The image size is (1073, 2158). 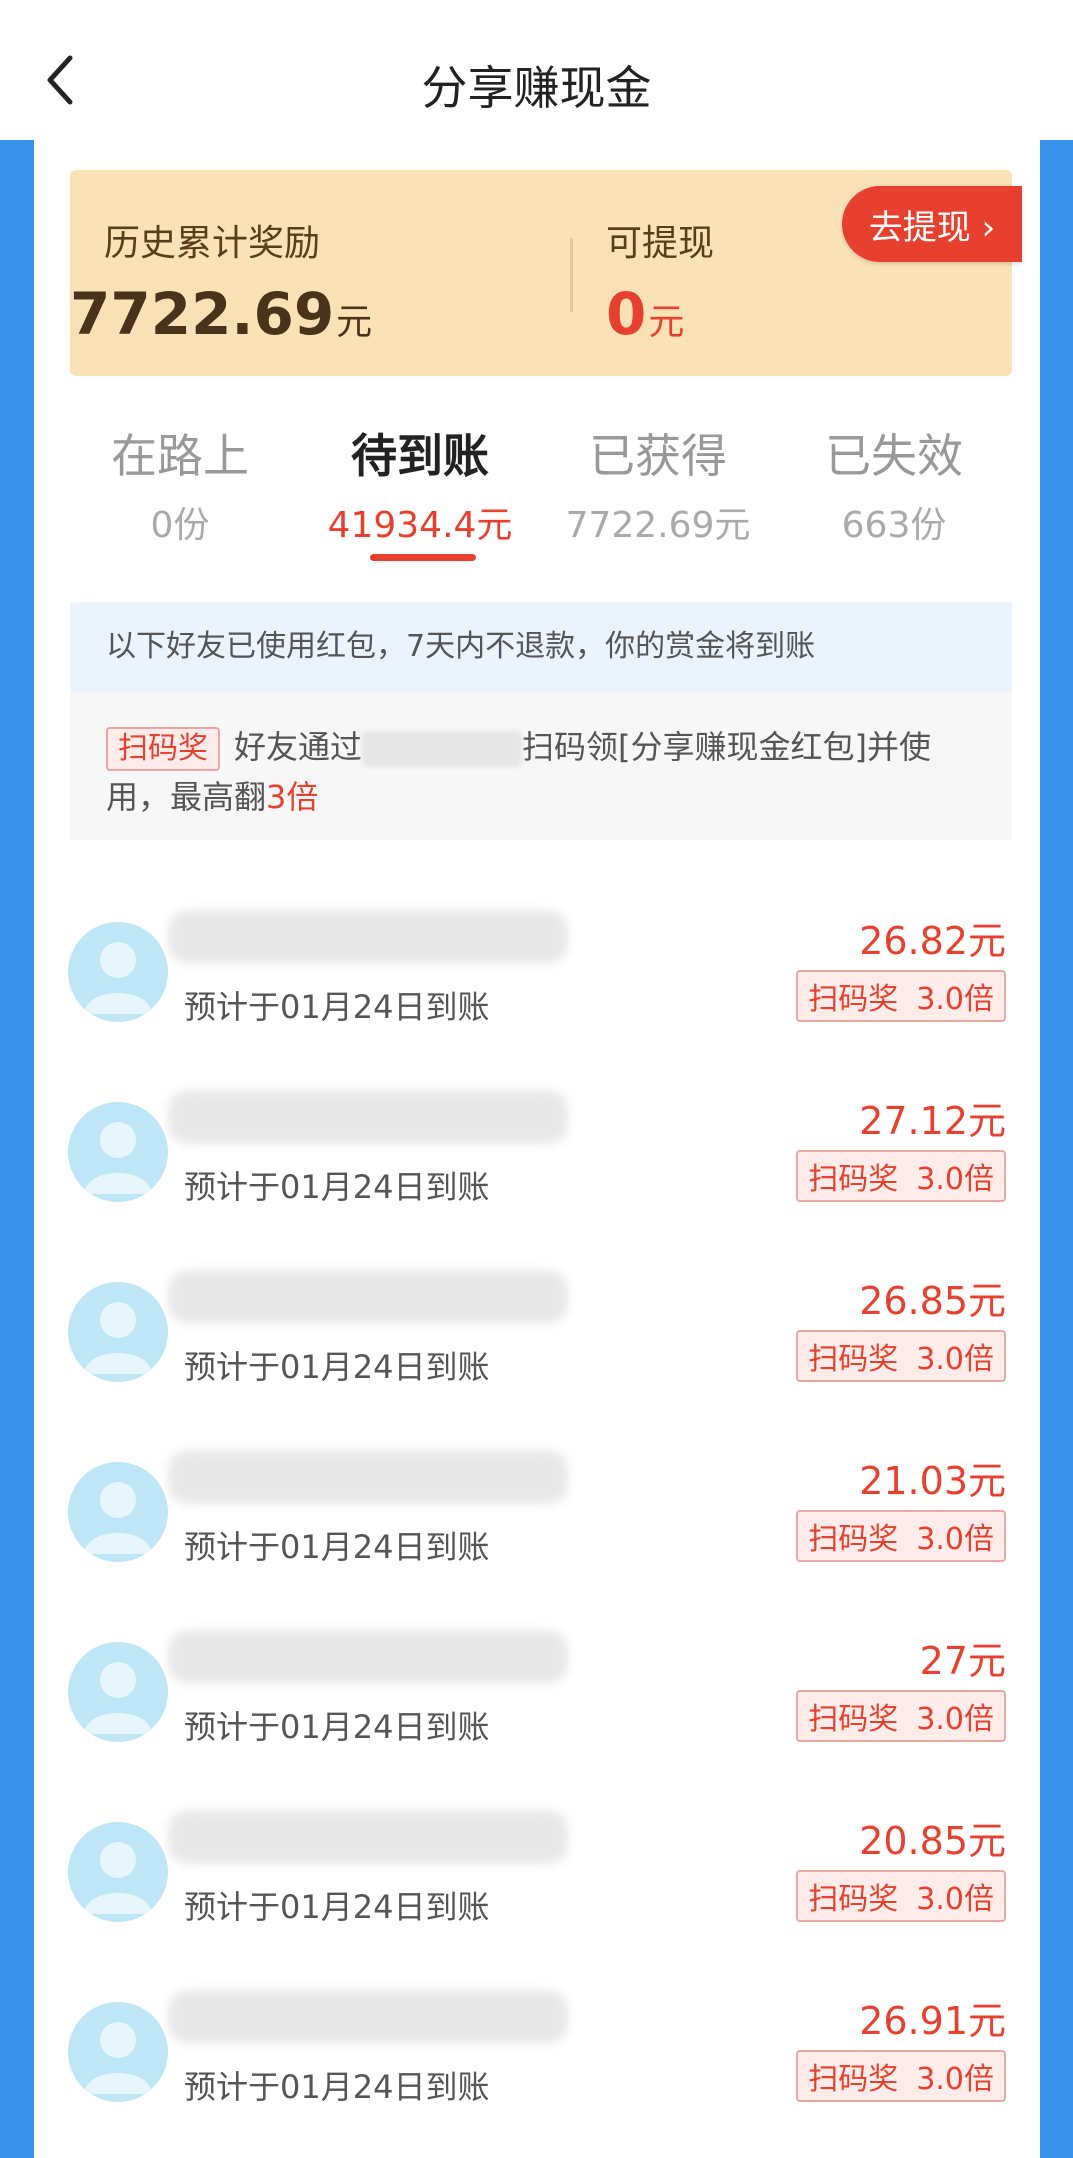 I want to click on list-item: 预计于01月24日到账 27.12元 扫码奖 3.0倍, so click(x=537, y=1140).